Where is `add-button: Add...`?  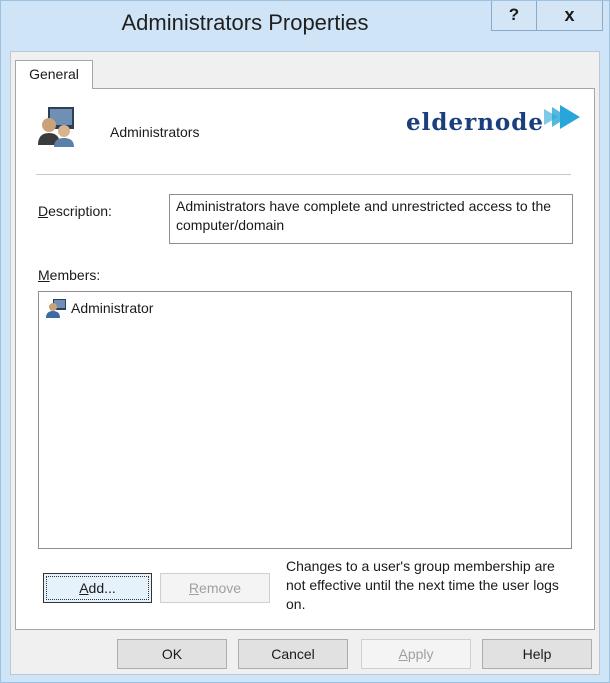 add-button: Add... is located at coordinates (97, 588).